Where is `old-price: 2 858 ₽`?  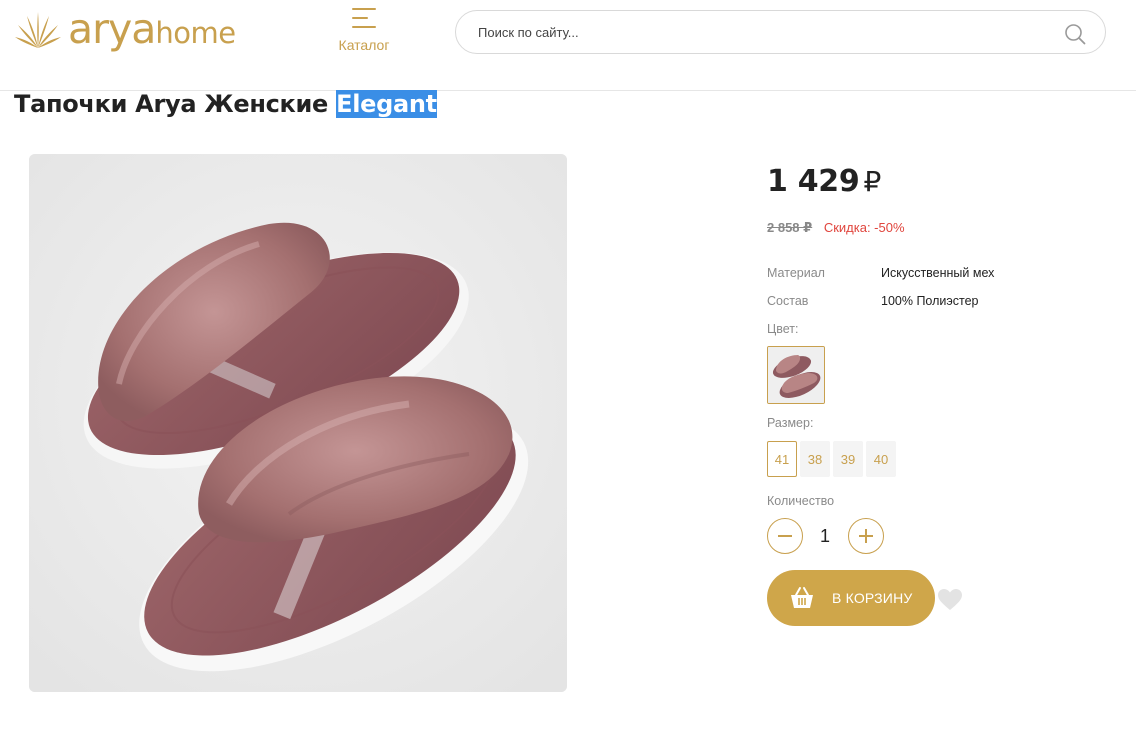
old-price: 2 858 ₽ is located at coordinates (790, 227).